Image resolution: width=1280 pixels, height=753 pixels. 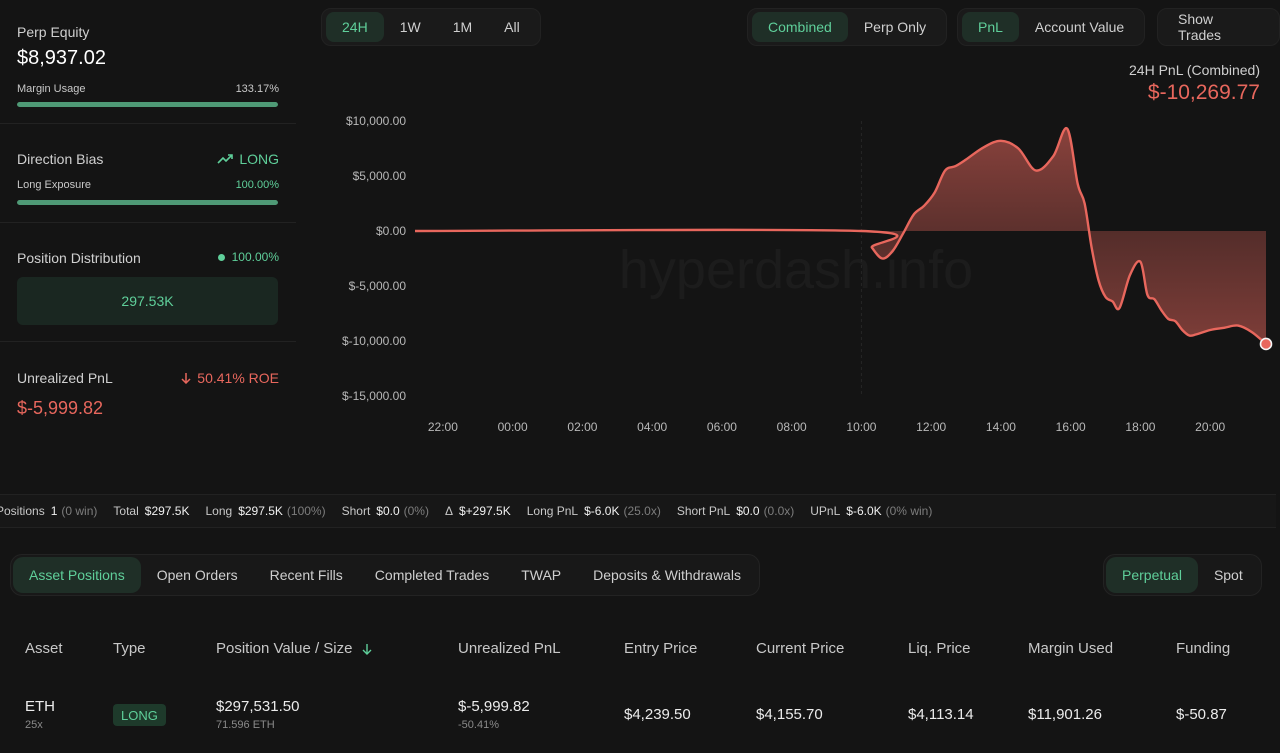 What do you see at coordinates (53, 32) in the screenshot?
I see `perp-equity-label: Perp Equity` at bounding box center [53, 32].